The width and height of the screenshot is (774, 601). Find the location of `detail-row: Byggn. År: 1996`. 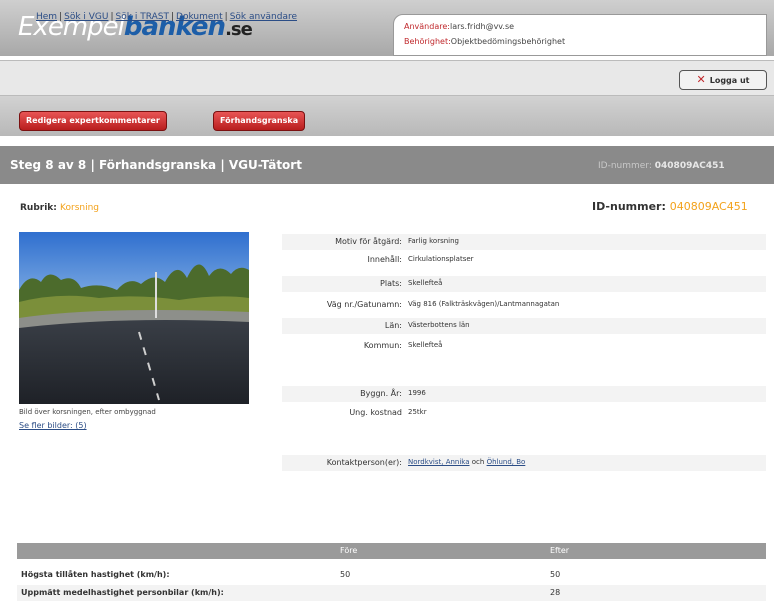

detail-row: Byggn. År: 1996 is located at coordinates (524, 394).